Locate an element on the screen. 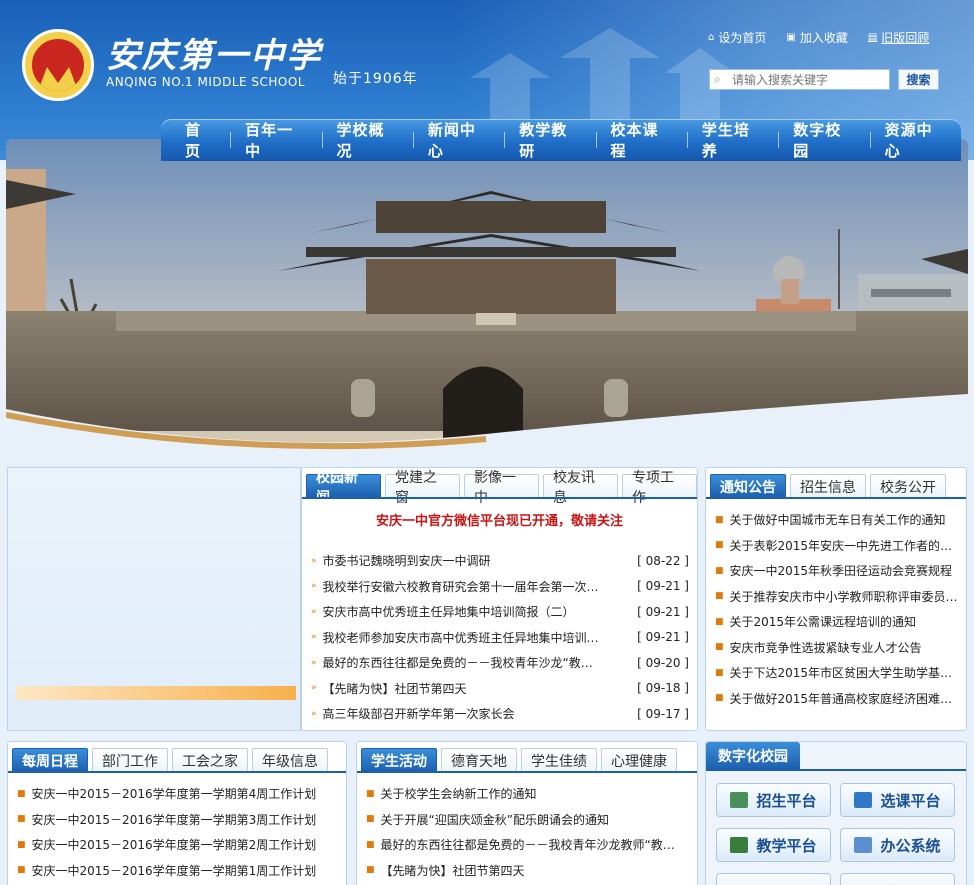  headline-link: 安庆一中官方微信平台现已开通，敬请关注 is located at coordinates (499, 519).